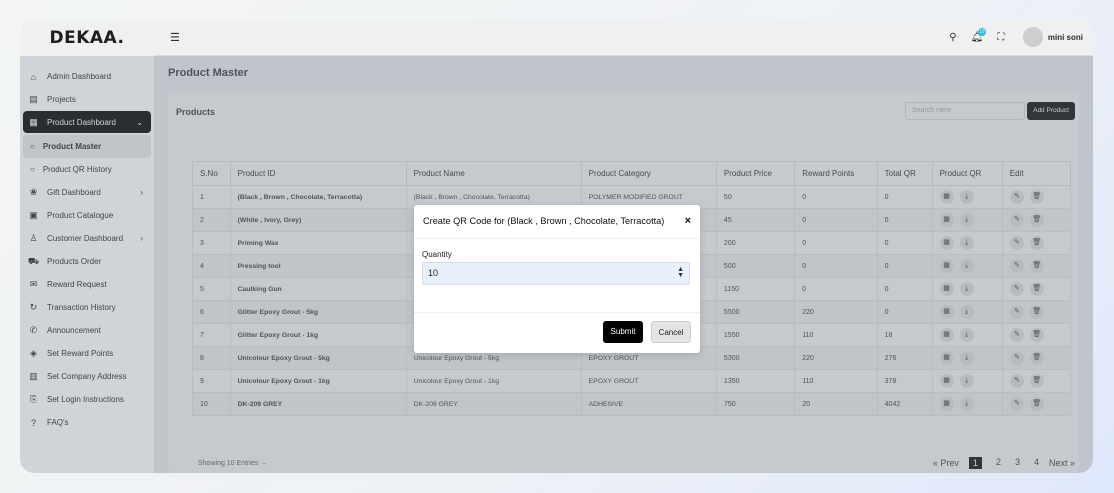  What do you see at coordinates (1001, 37) in the screenshot?
I see `fullscreen-icon: ⛶` at bounding box center [1001, 37].